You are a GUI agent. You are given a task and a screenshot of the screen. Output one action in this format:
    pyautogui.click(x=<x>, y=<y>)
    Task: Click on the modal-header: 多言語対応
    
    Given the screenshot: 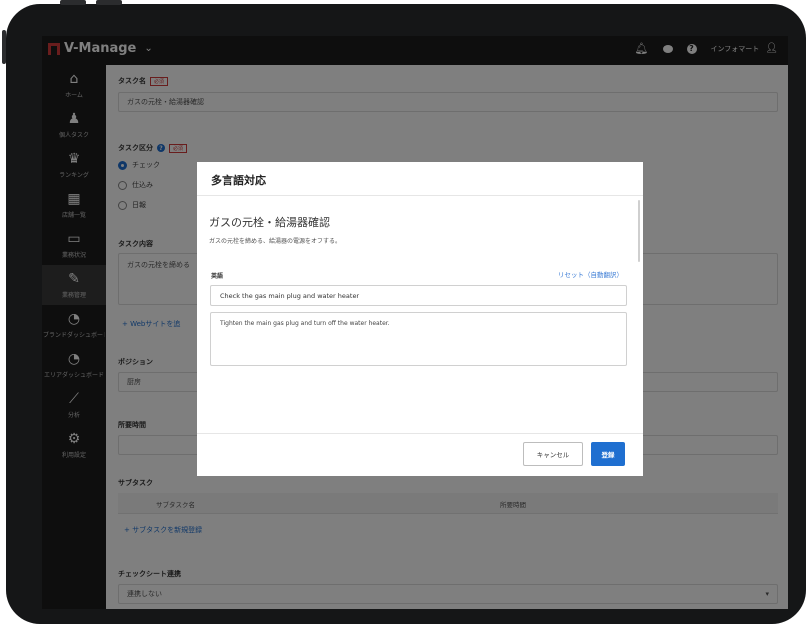 What is the action you would take?
    pyautogui.click(x=420, y=179)
    